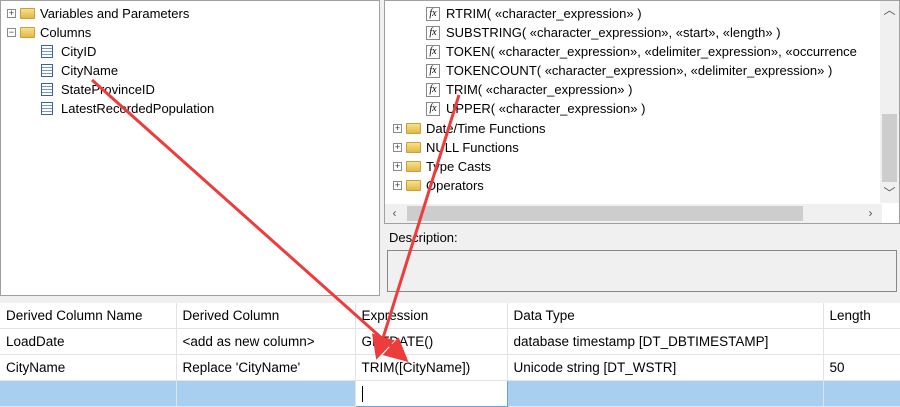 This screenshot has width=900, height=407. Describe the element at coordinates (889, 193) in the screenshot. I see `scroll-down-icon: ﹀` at that location.